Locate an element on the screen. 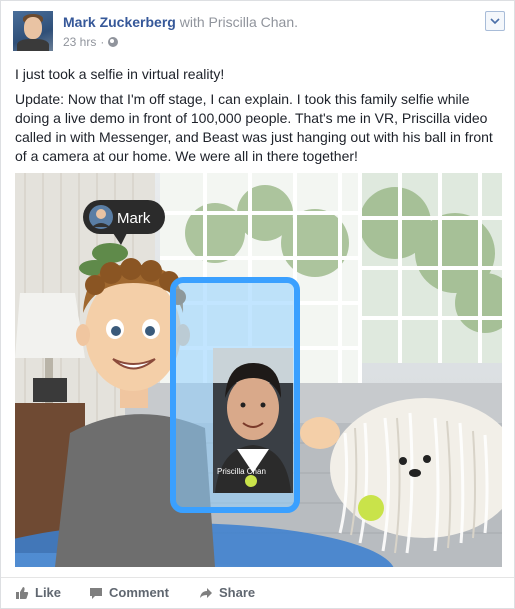  author-name-link: Mark Zuckerberg is located at coordinates (119, 22).